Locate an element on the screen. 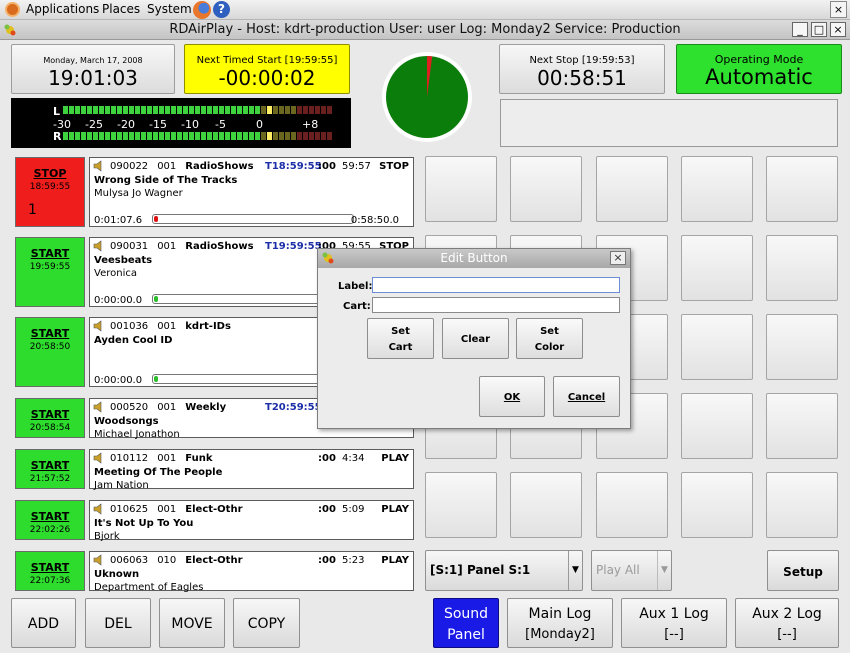 The height and width of the screenshot is (653, 850). aux1-log-label-2: [--] is located at coordinates (674, 634).